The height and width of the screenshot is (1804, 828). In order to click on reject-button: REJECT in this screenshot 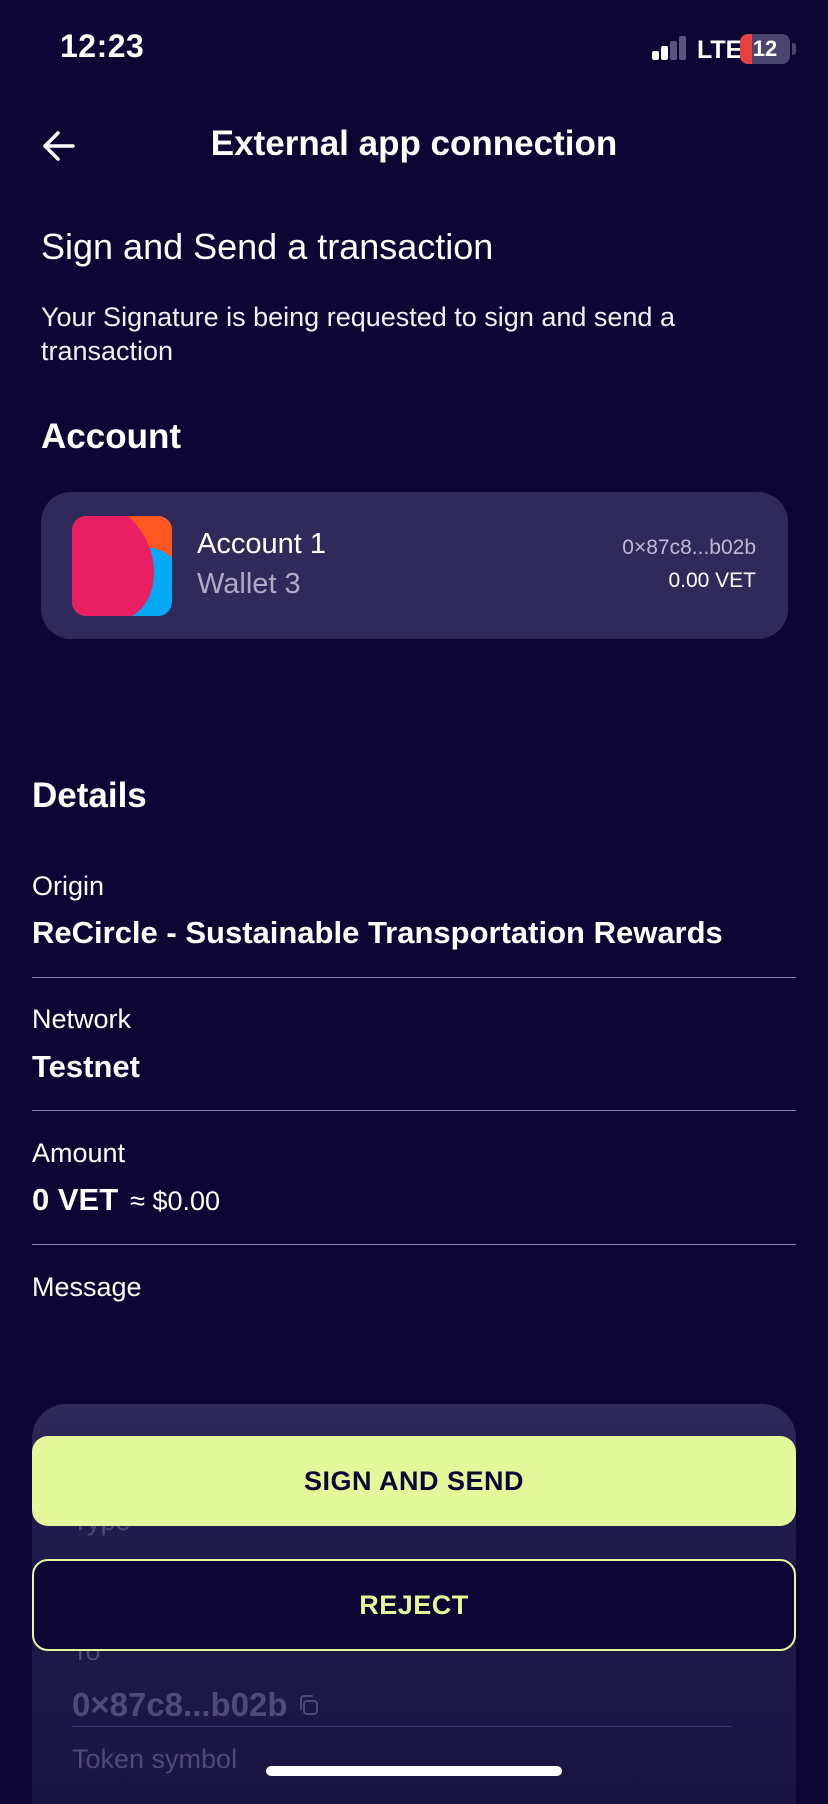, I will do `click(414, 1605)`.